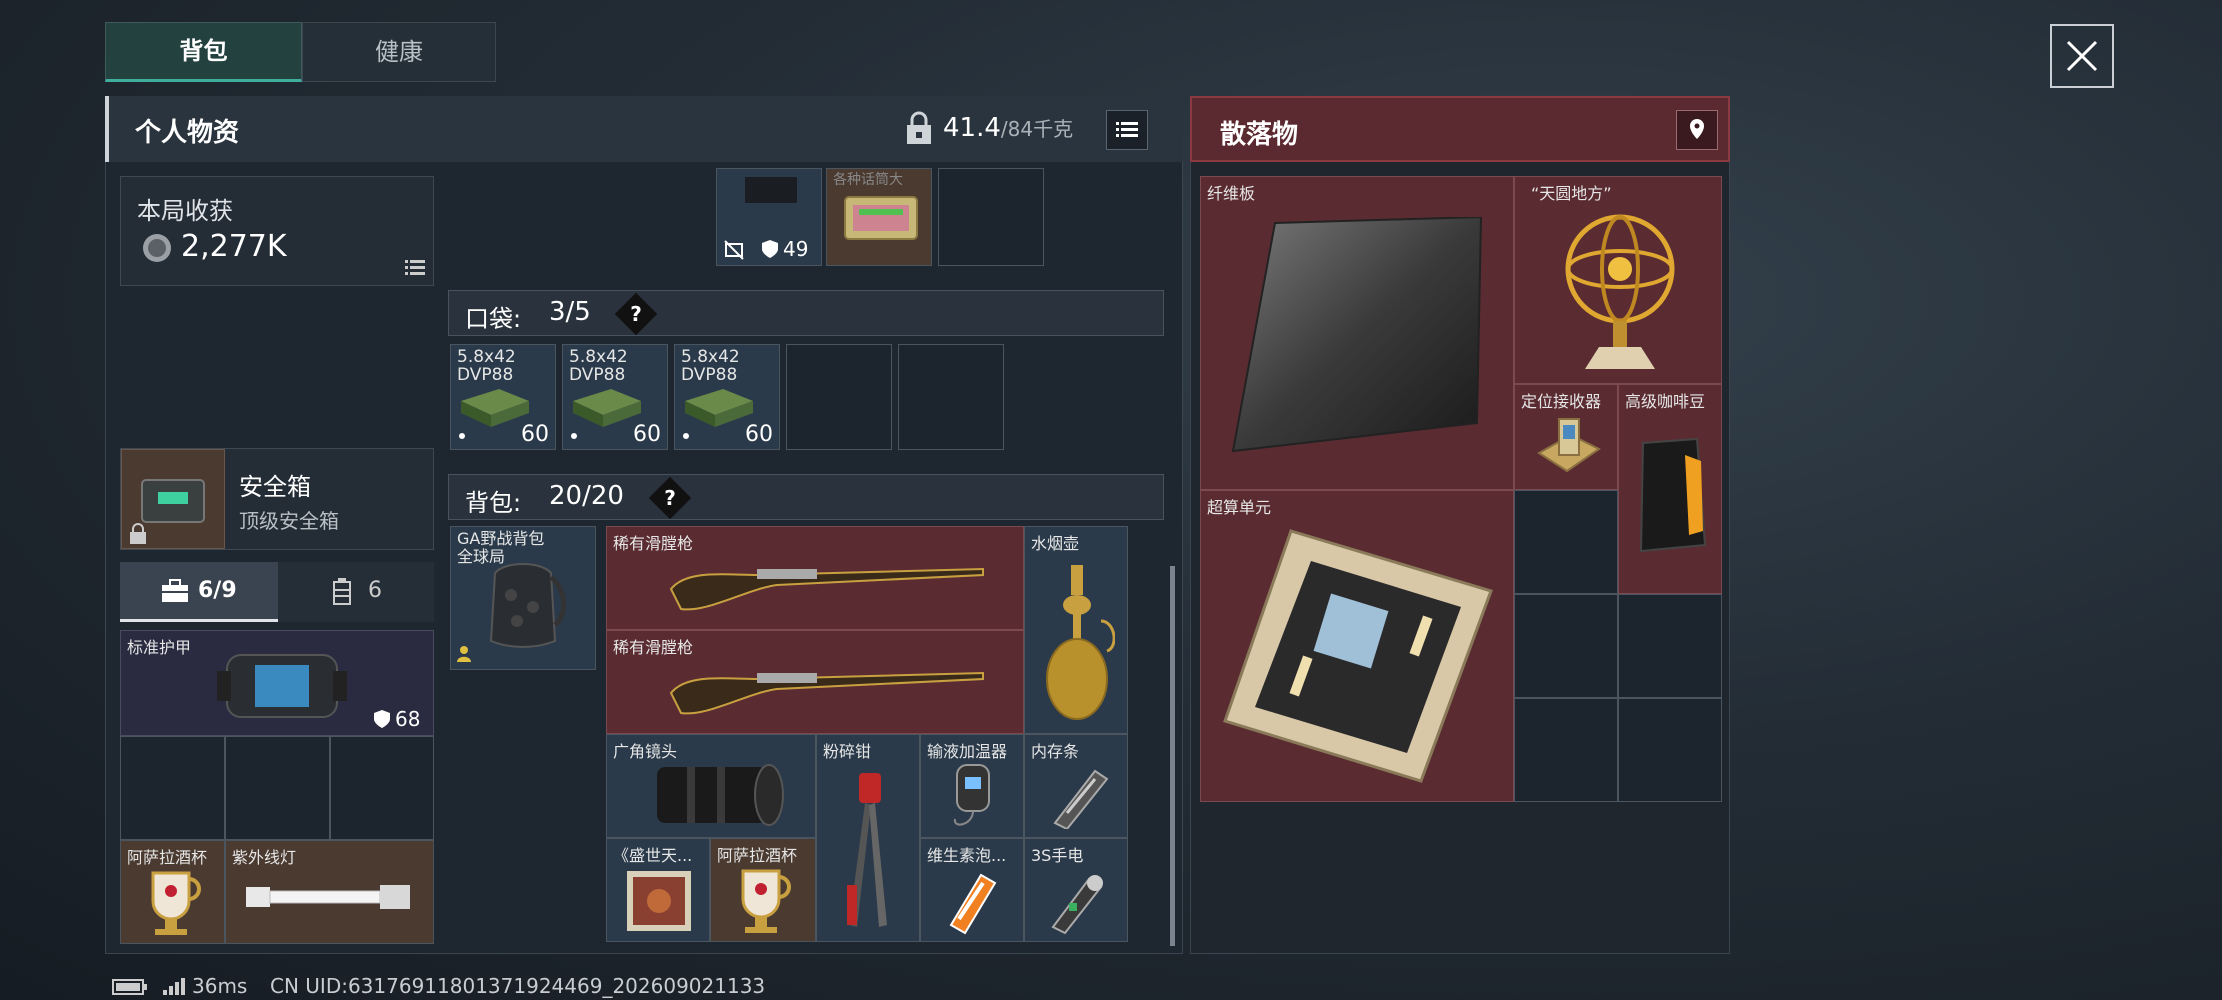 The height and width of the screenshot is (1000, 2222). I want to click on bp-phone-label: 3S手电, so click(1057, 855).